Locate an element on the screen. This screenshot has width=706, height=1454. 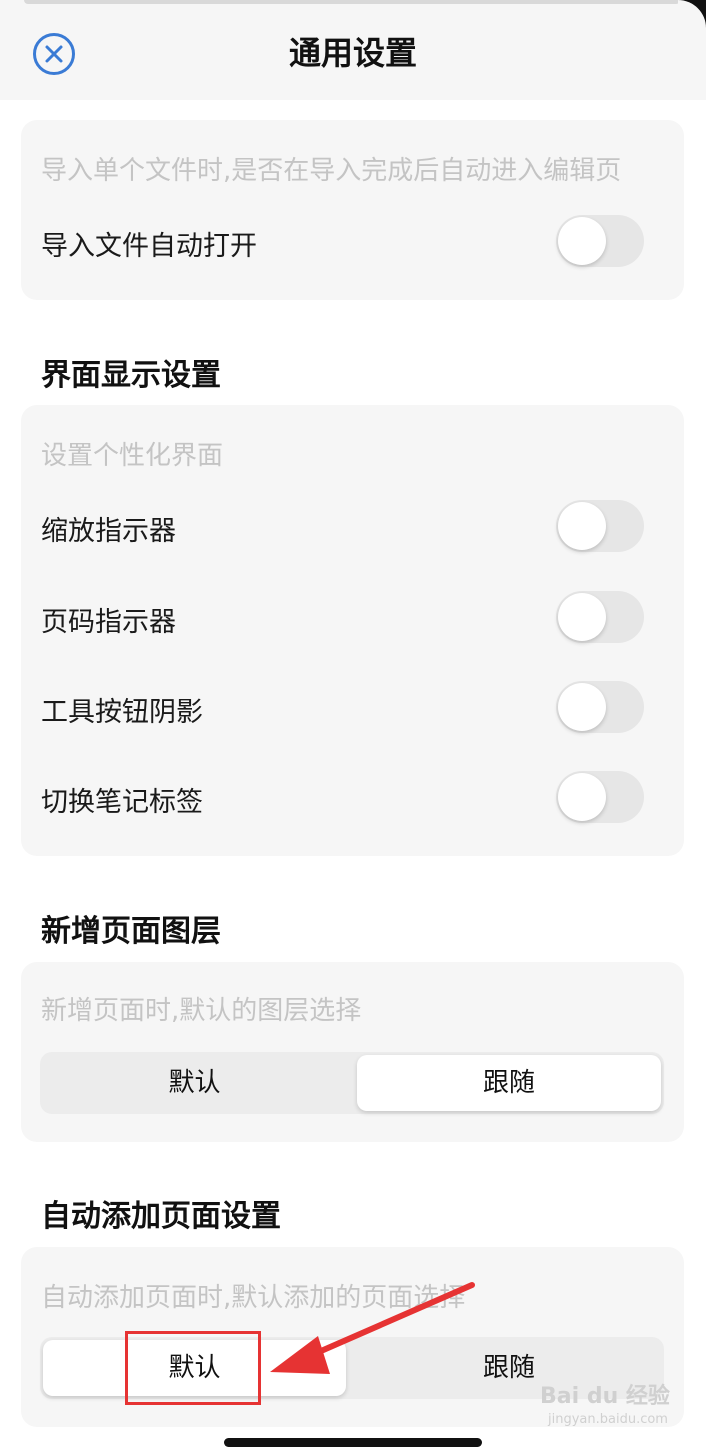
watermark-domain: jingyan.baidu.com is located at coordinates (608, 1419).